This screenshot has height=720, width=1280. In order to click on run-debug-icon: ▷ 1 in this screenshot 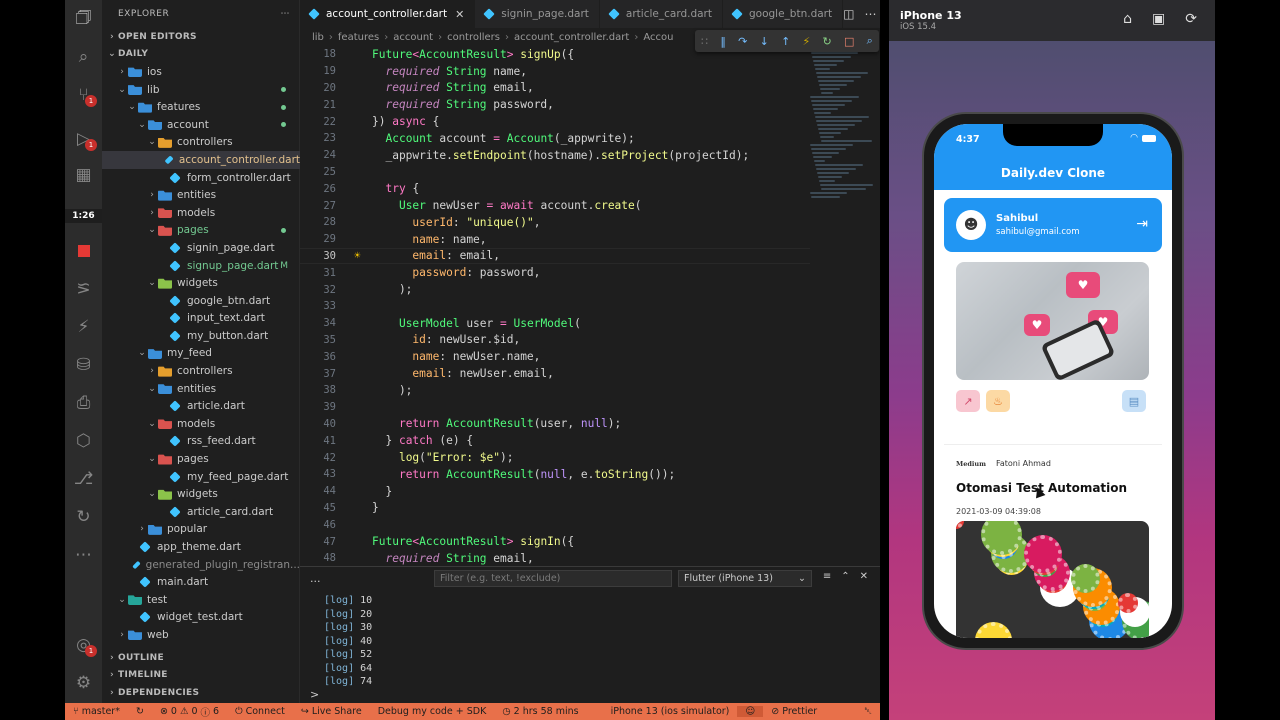, I will do `click(83, 139)`.